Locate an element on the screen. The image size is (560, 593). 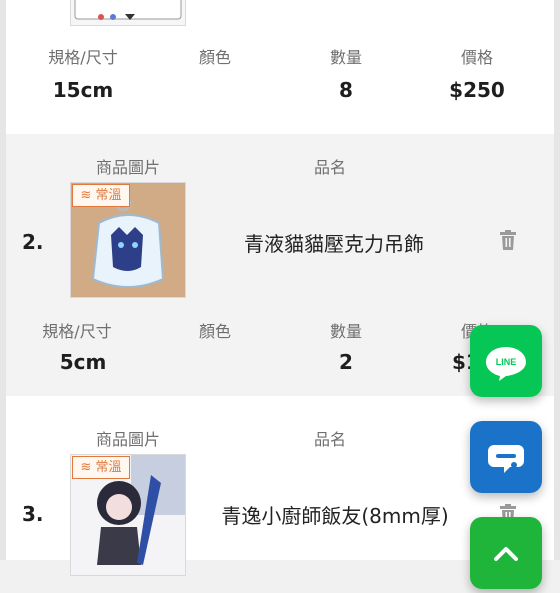
price-label: 價格 is located at coordinates (477, 57).